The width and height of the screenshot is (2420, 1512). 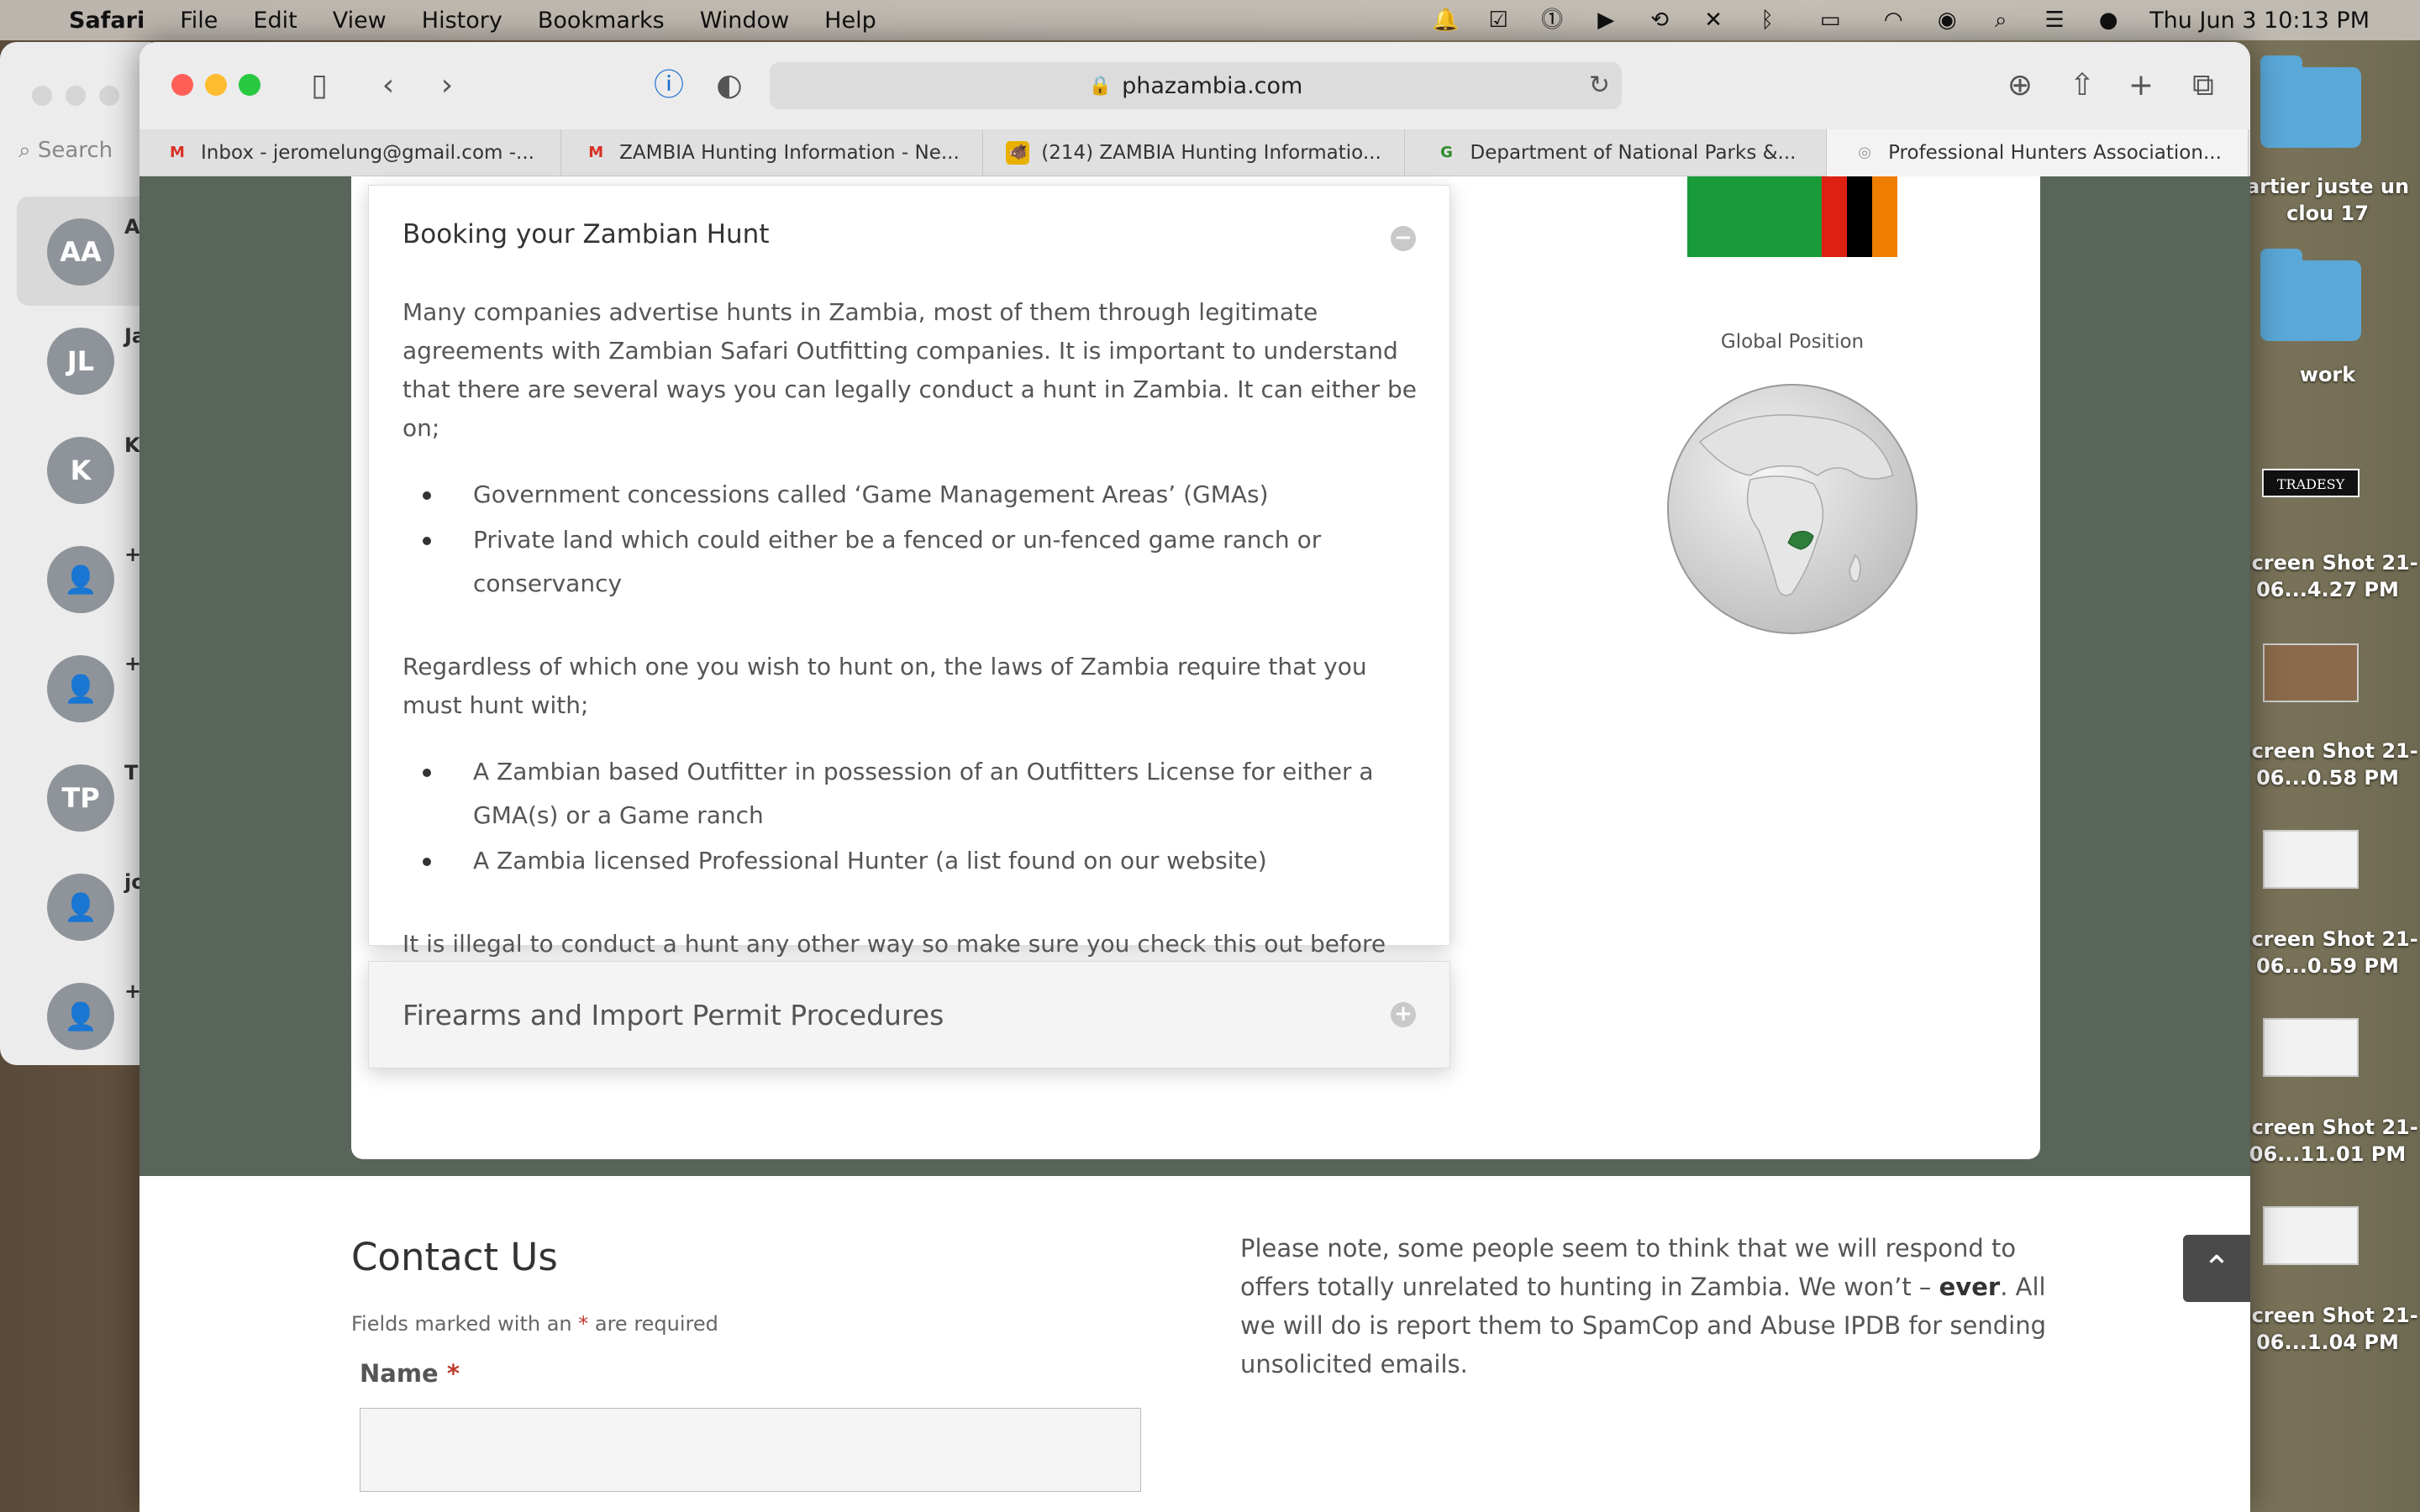 What do you see at coordinates (42, 96) in the screenshot?
I see `window-close-button` at bounding box center [42, 96].